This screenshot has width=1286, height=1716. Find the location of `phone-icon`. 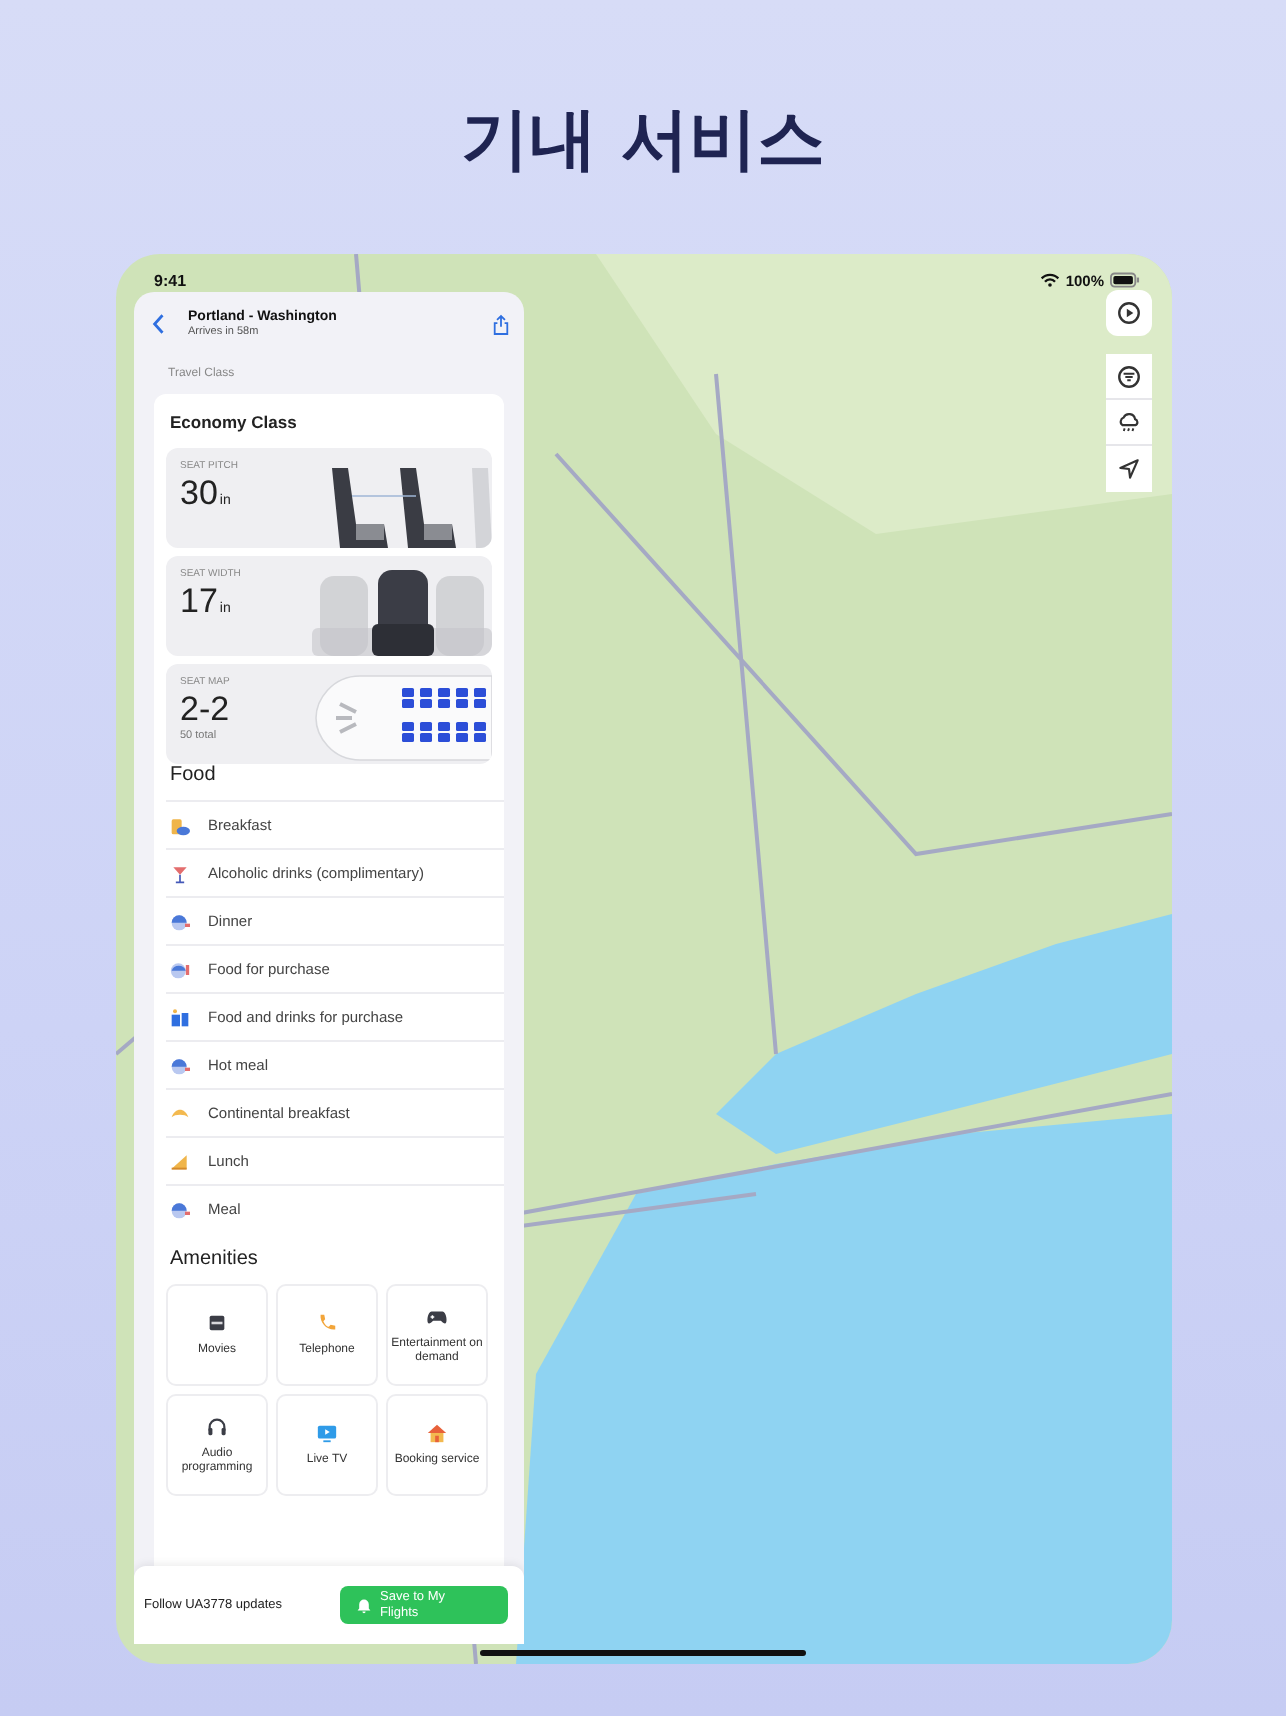

phone-icon is located at coordinates (327, 1323).